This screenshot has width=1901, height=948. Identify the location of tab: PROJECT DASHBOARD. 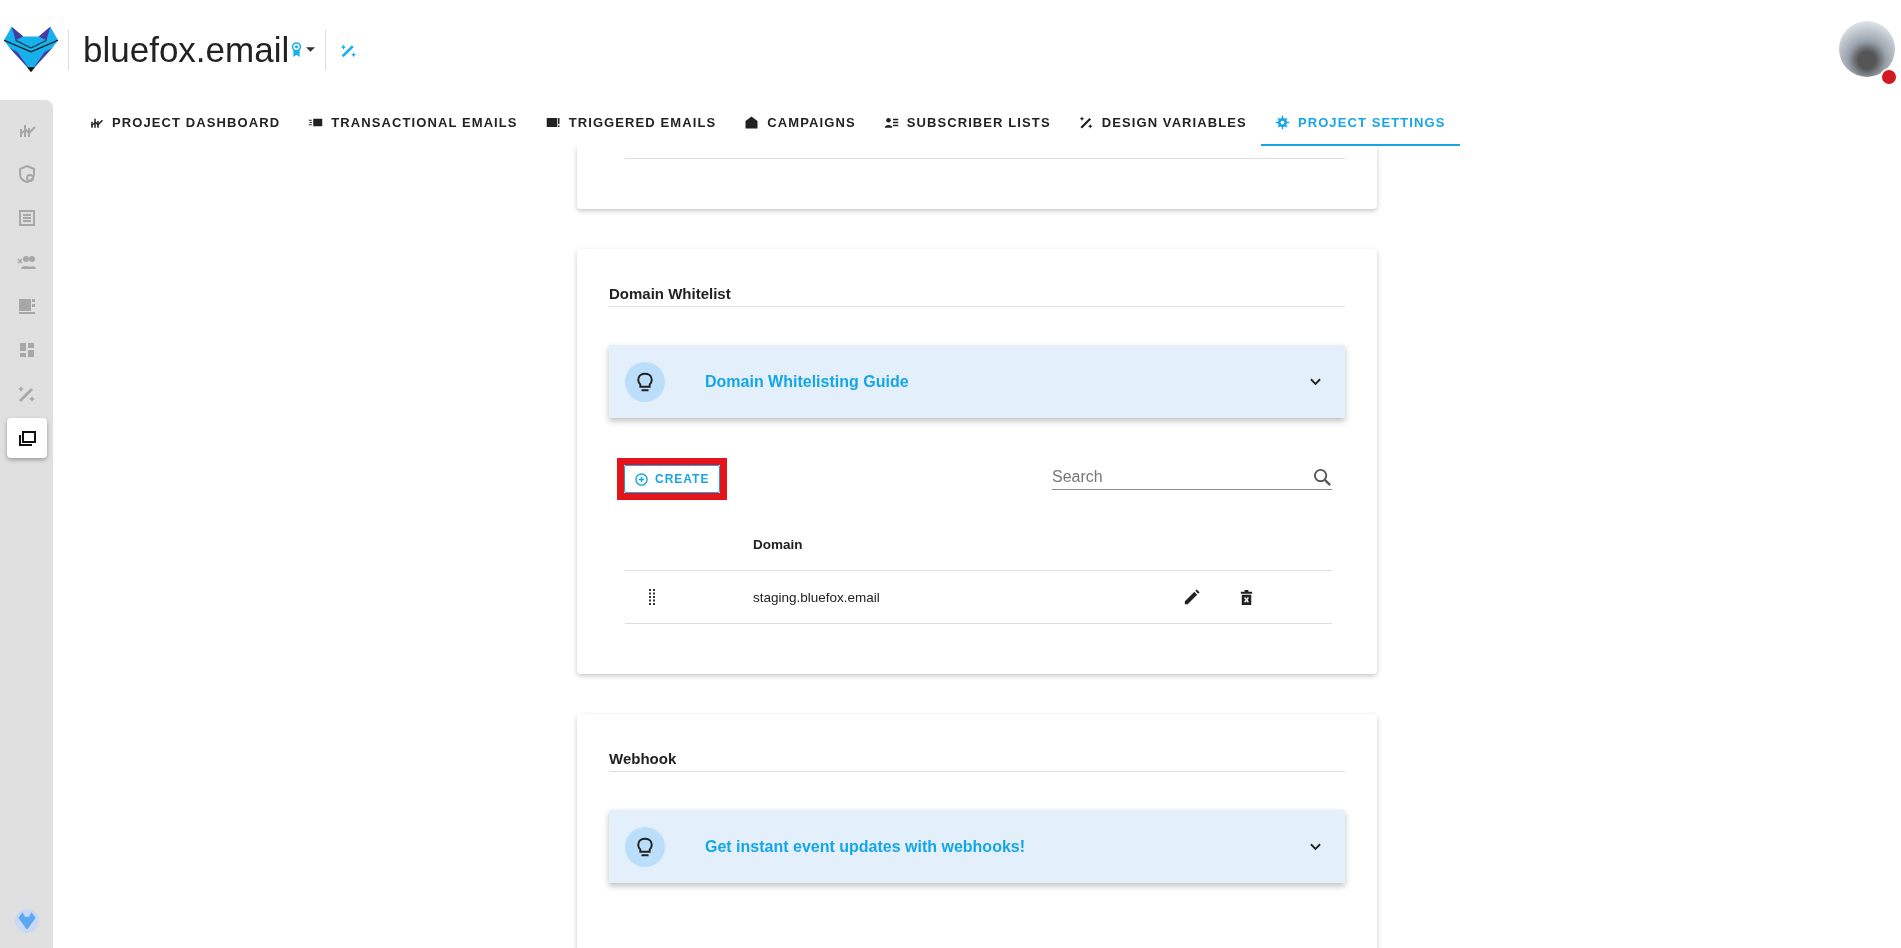
(185, 123).